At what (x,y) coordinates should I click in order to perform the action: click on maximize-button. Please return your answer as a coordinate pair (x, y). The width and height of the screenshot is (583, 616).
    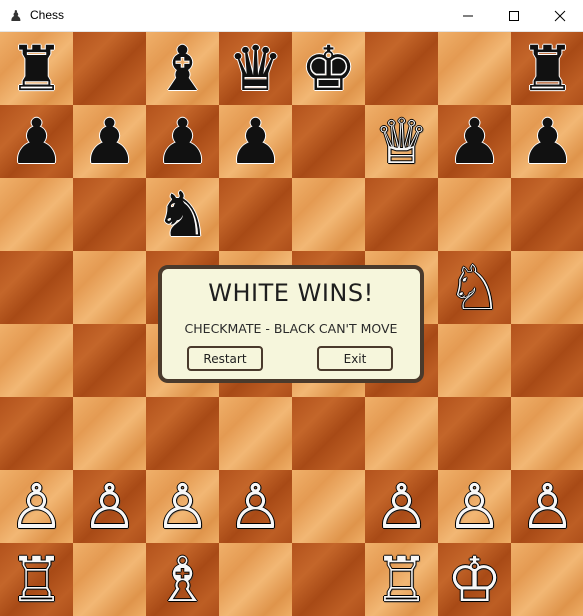
    Looking at the image, I should click on (514, 16).